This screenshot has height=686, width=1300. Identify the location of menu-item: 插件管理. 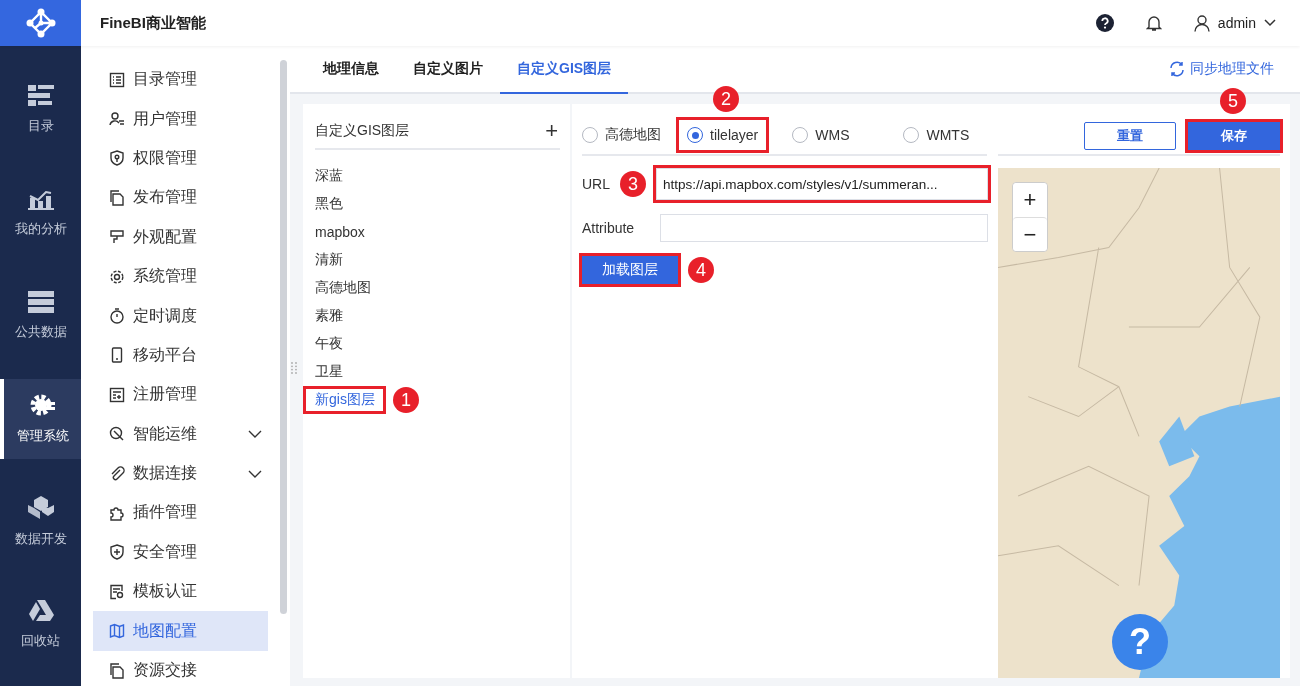
(180, 513).